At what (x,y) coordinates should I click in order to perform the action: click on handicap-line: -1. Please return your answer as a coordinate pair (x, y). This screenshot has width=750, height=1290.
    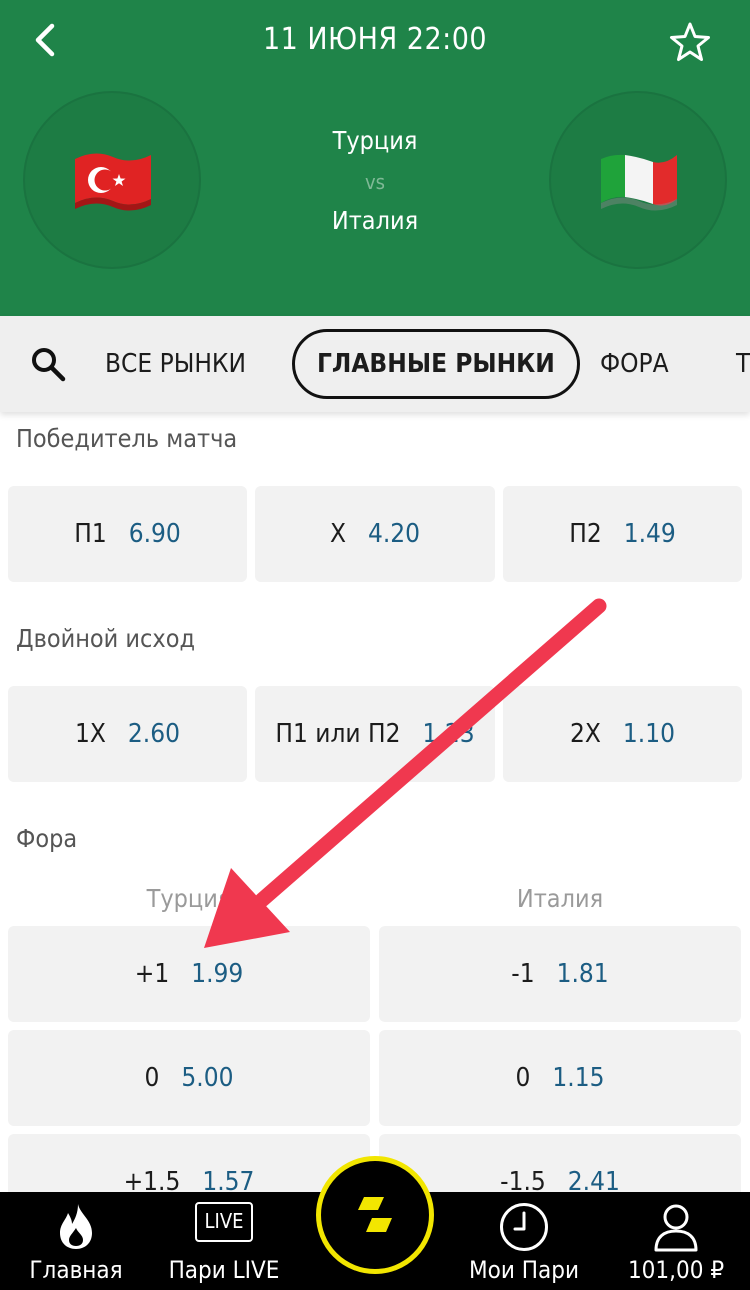
    Looking at the image, I should click on (523, 974).